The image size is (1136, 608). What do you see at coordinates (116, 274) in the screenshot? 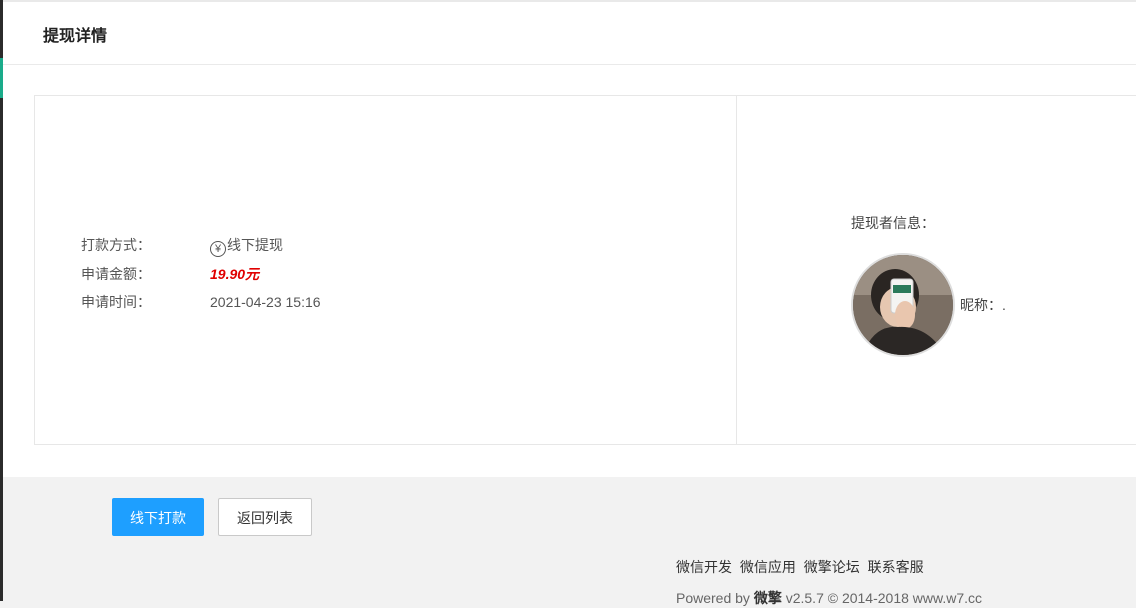
I see `amount-label: 申请金额：` at bounding box center [116, 274].